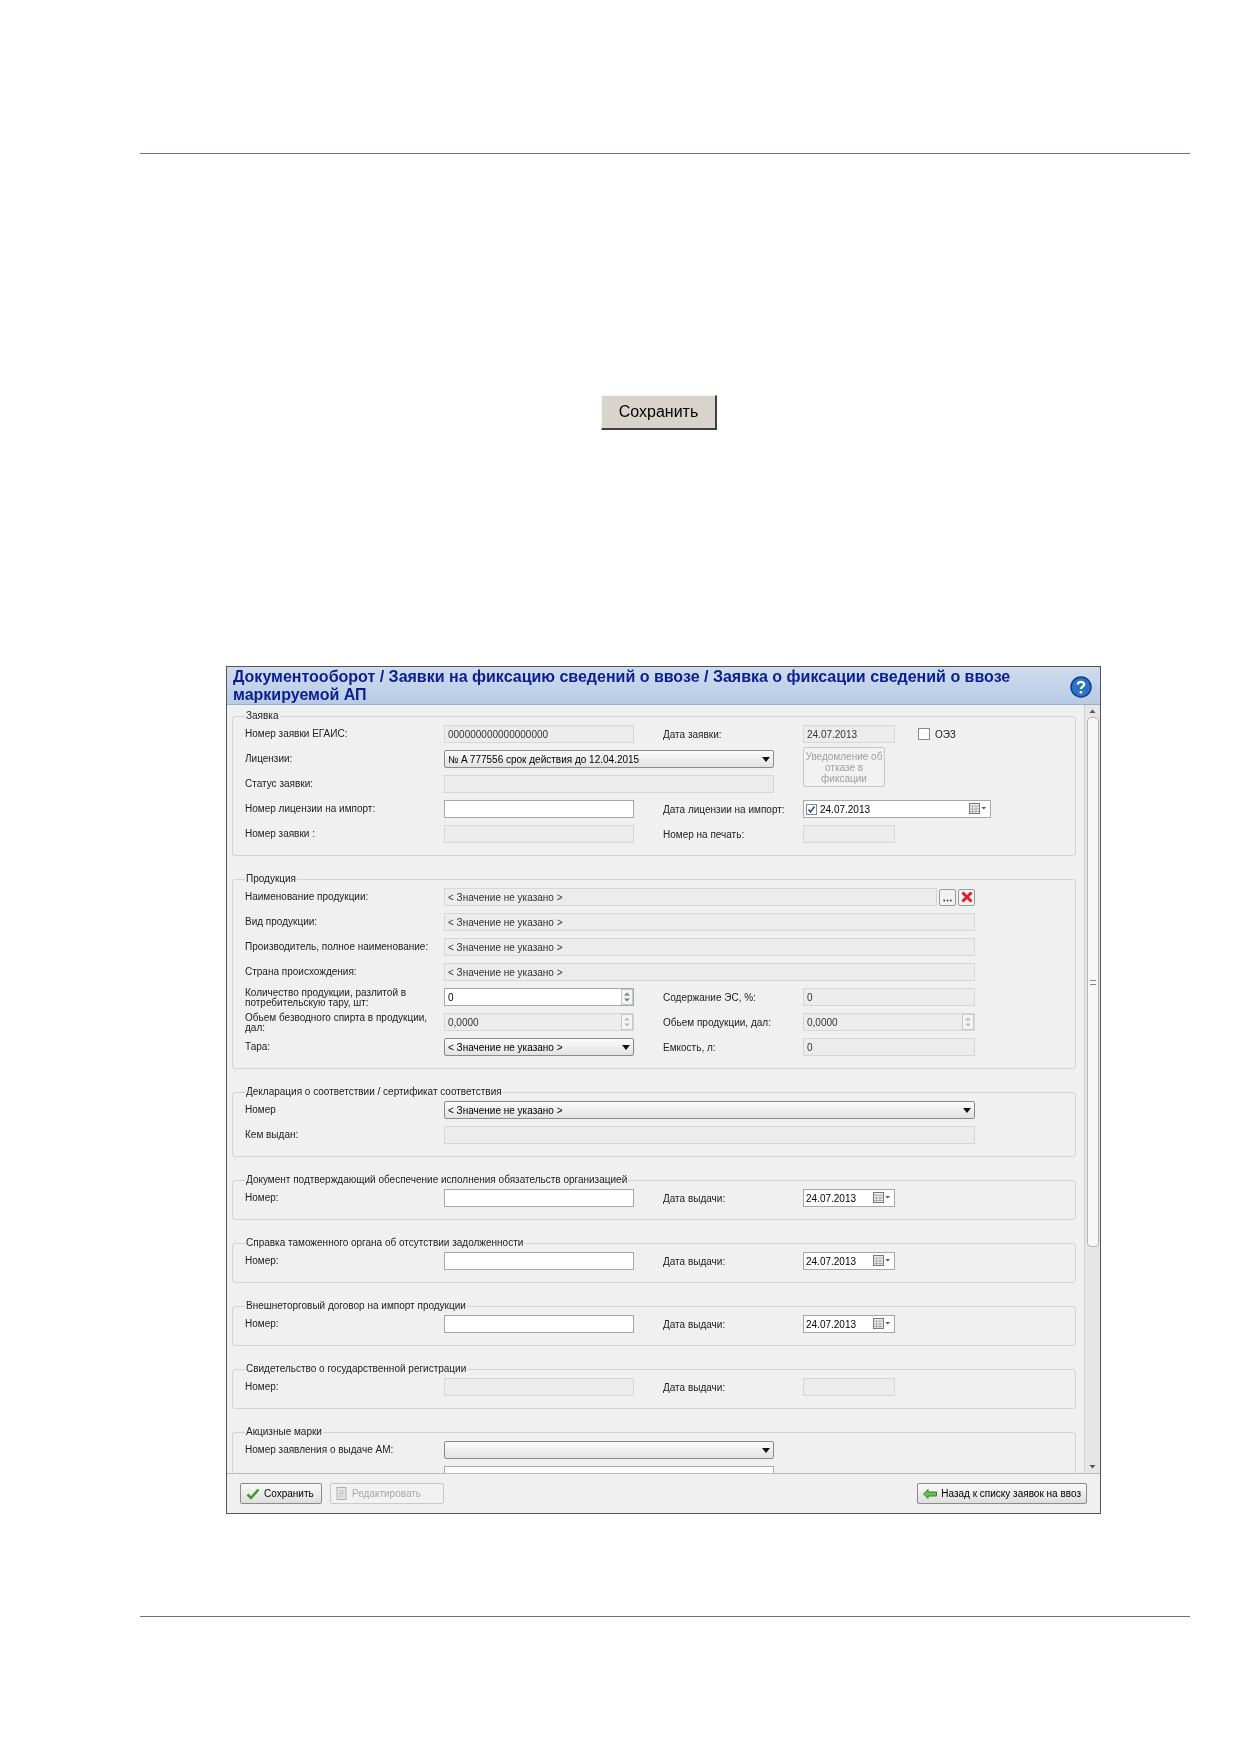 The width and height of the screenshot is (1241, 1754). I want to click on section-legend: Внешнеторговый договор на импорт продукции, so click(356, 1306).